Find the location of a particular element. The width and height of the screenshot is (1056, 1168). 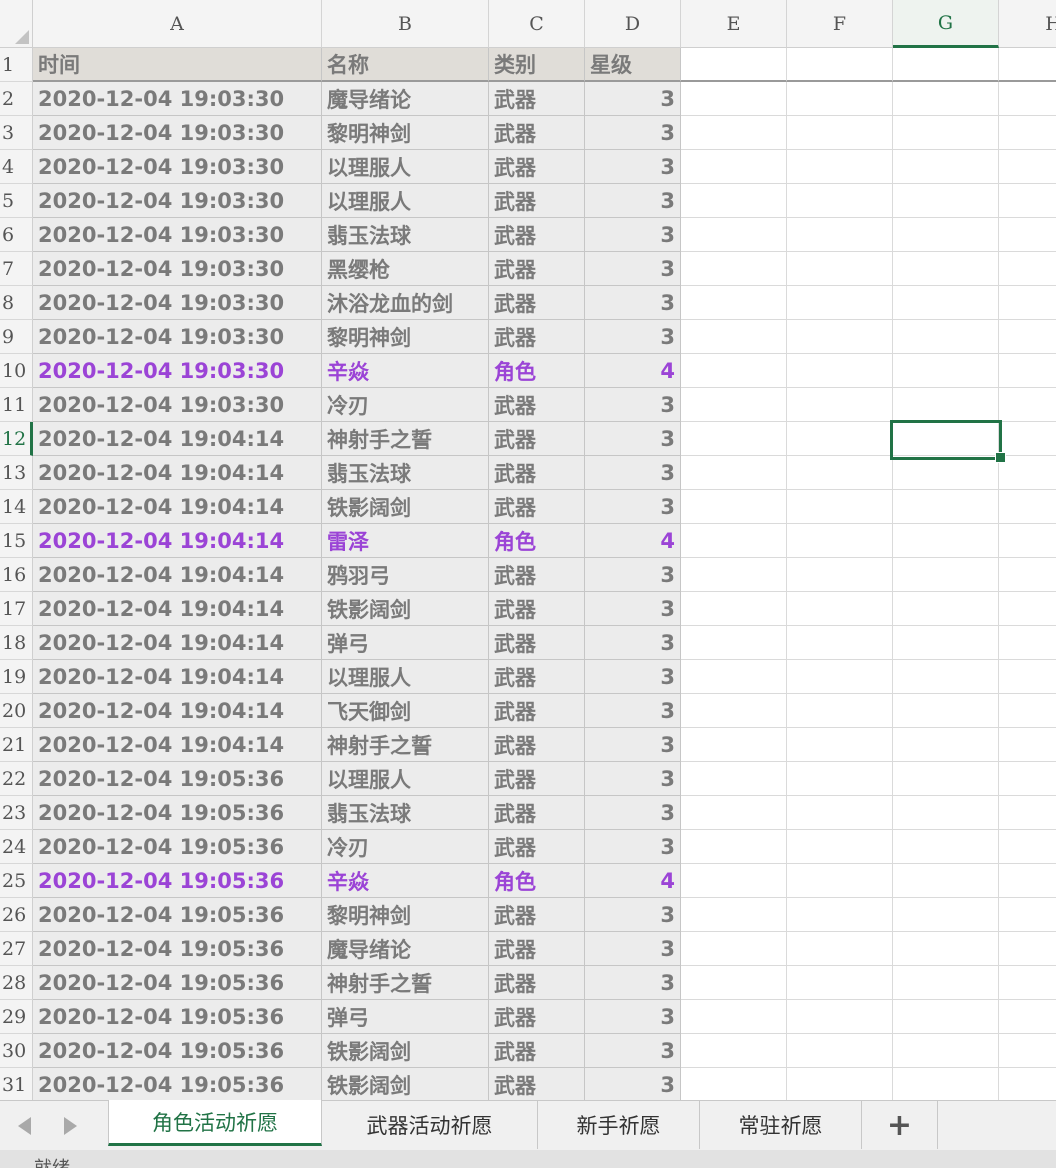

name-cell: 沐浴龙血的剑 is located at coordinates (405, 303).